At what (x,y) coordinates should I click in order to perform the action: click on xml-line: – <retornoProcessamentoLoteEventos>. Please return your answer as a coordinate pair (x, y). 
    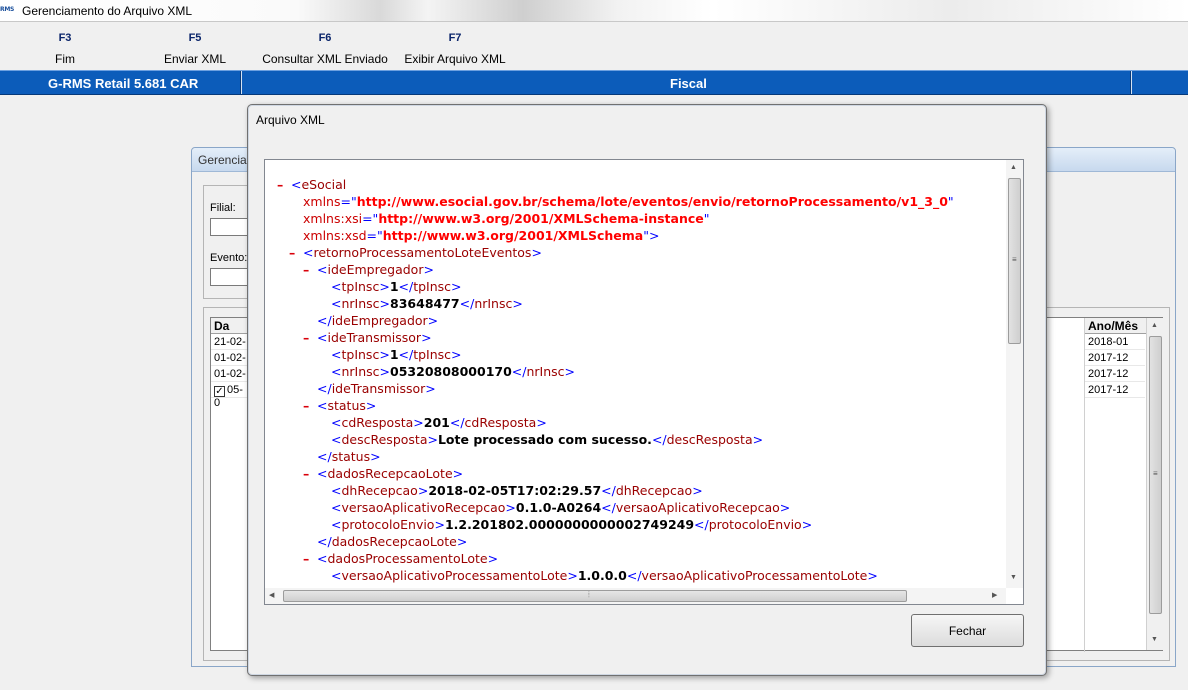
    Looking at the image, I should click on (415, 252).